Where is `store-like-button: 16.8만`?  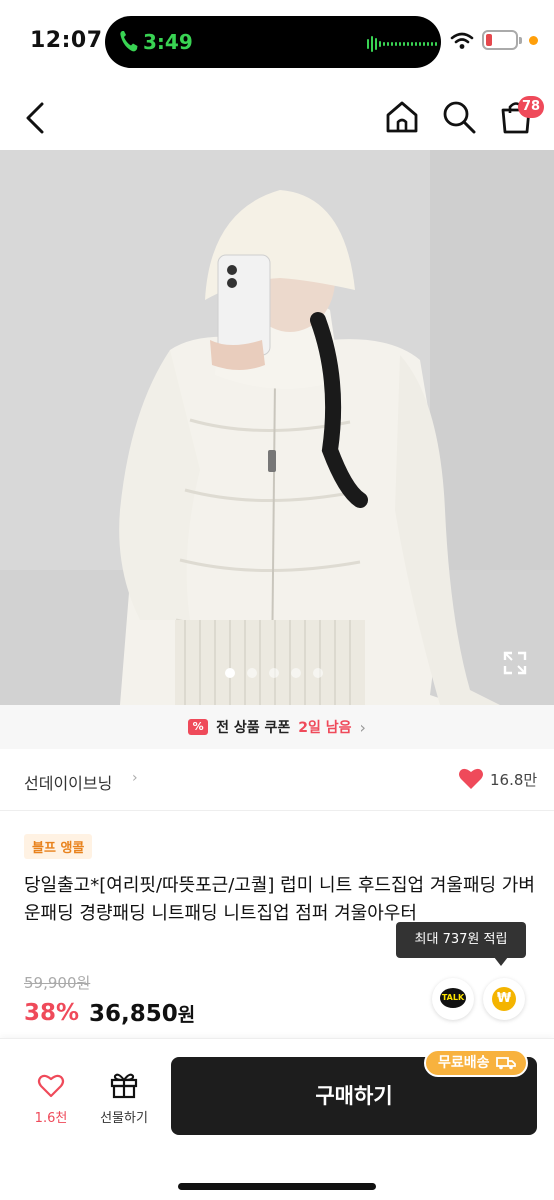
store-like-button: 16.8만 is located at coordinates (497, 779).